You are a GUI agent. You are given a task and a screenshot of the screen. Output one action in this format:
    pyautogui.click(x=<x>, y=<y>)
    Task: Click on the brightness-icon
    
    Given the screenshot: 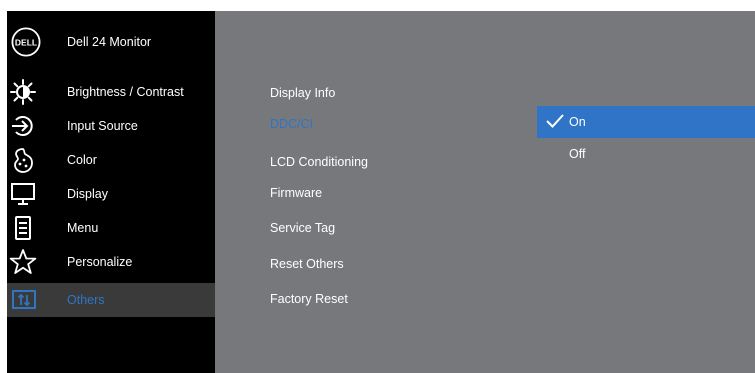 What is the action you would take?
    pyautogui.click(x=23, y=92)
    